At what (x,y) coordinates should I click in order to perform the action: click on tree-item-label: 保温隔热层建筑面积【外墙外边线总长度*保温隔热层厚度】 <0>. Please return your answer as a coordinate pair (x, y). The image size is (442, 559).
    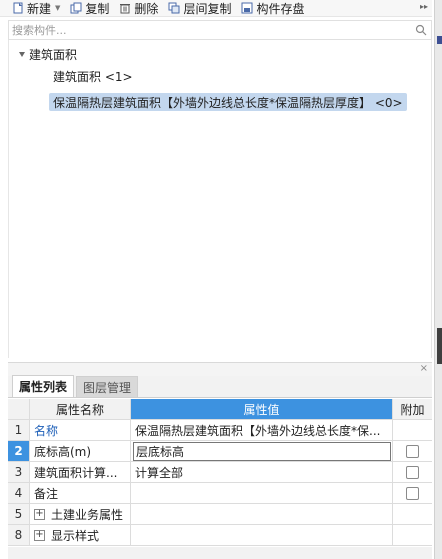
    Looking at the image, I should click on (228, 102).